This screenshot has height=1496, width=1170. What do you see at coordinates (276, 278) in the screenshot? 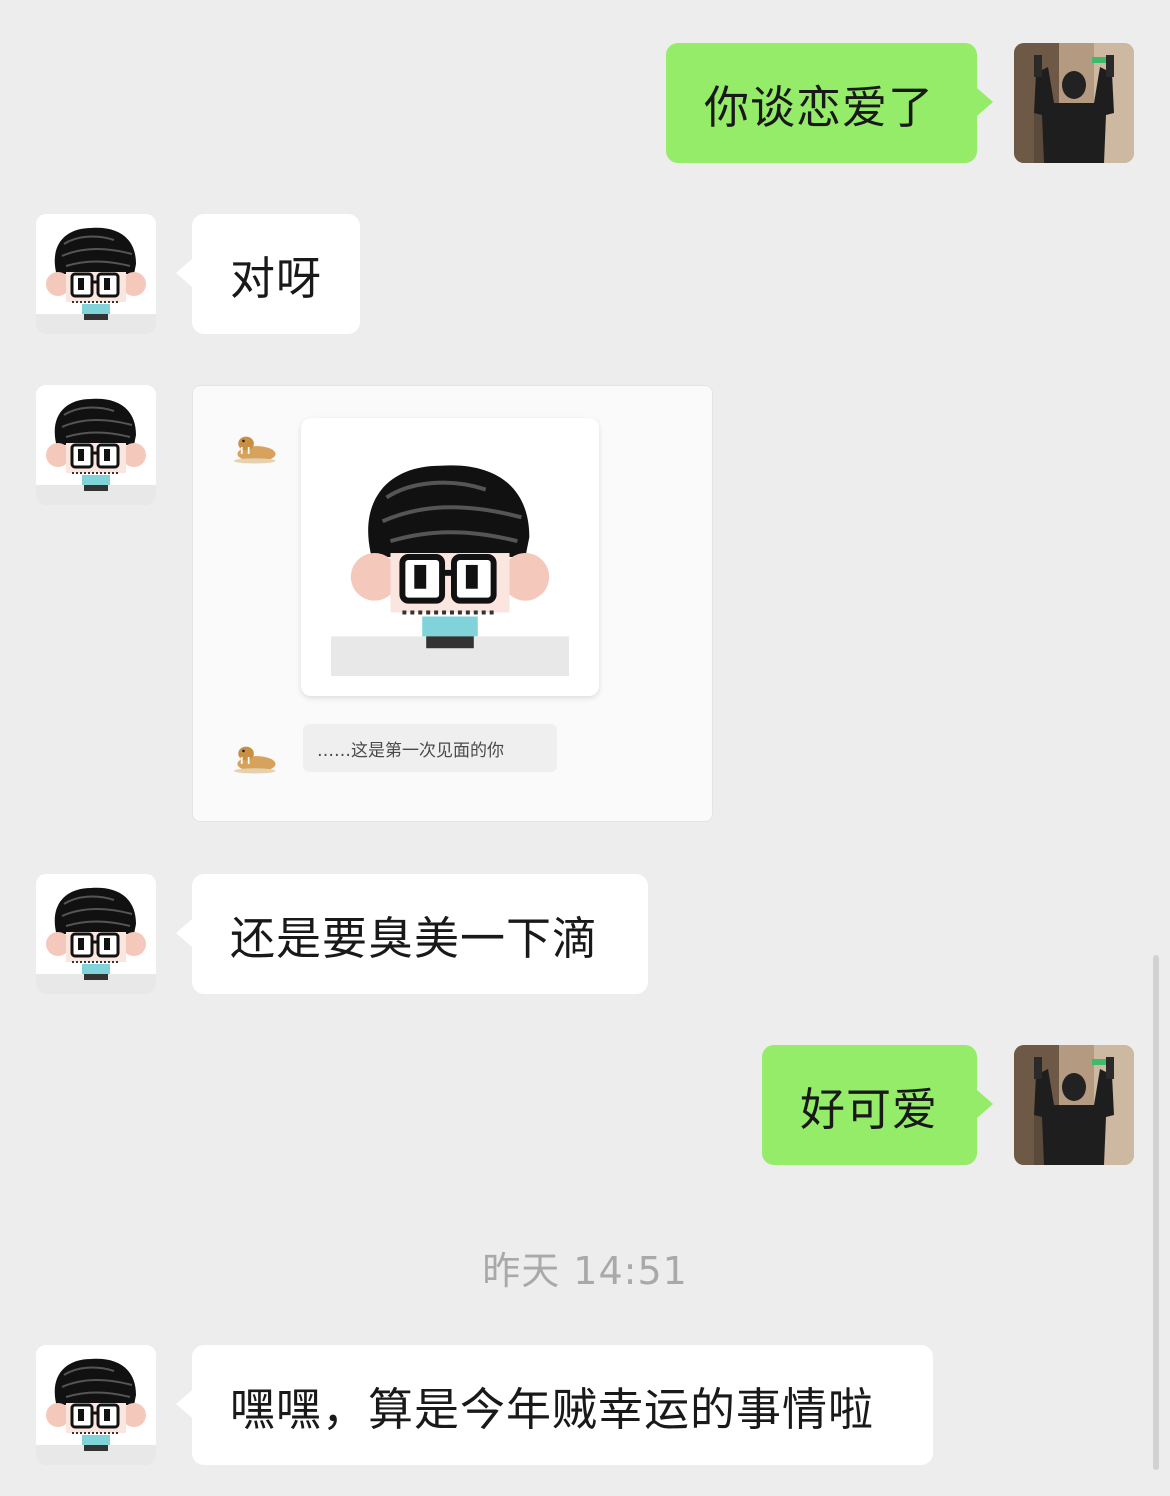
I see `message-text: 对呀` at bounding box center [276, 278].